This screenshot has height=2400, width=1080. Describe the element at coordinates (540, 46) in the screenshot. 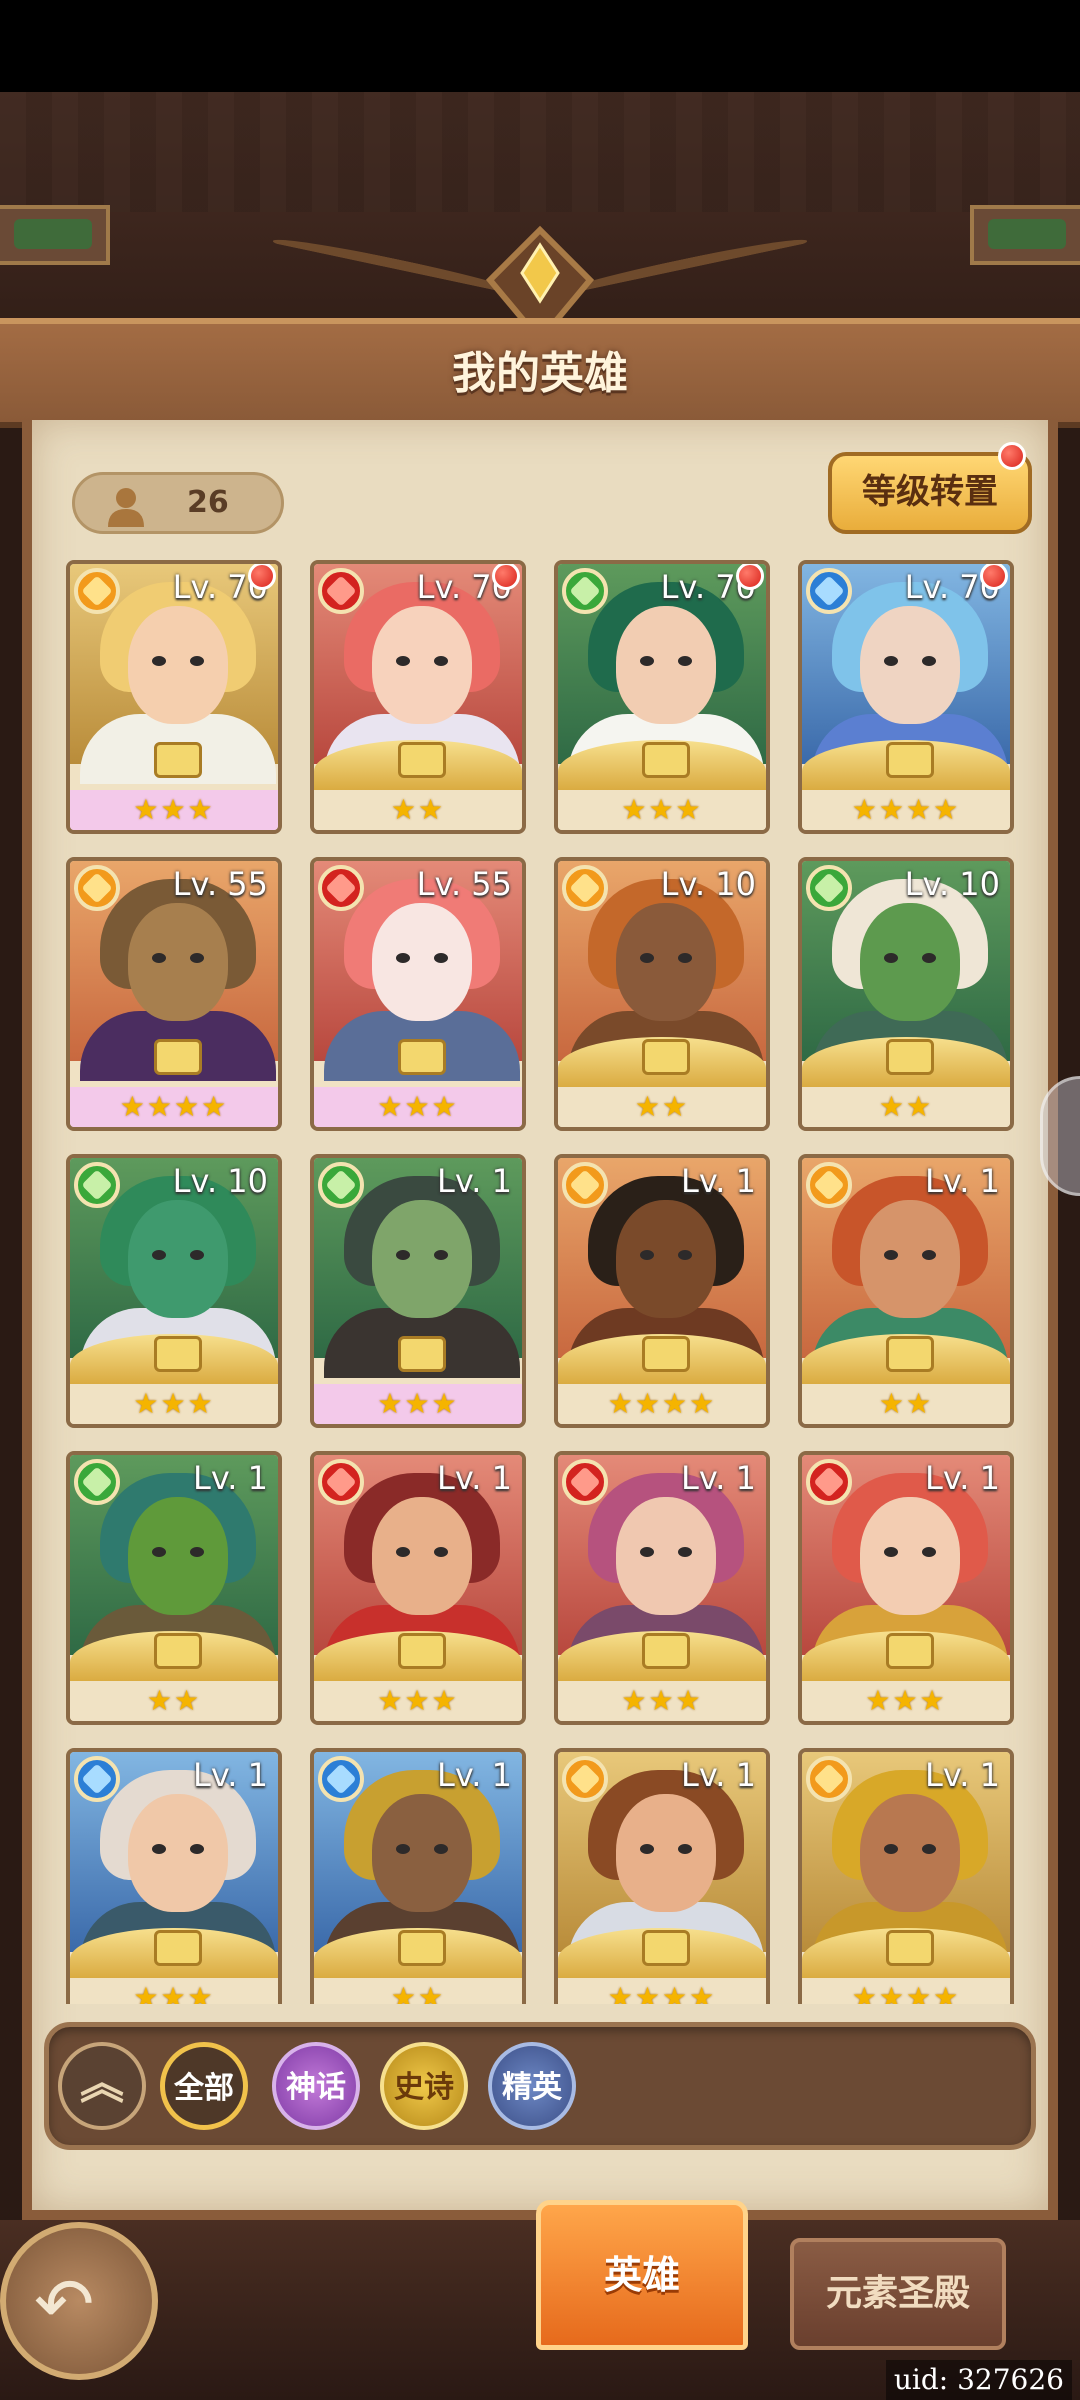

I see `status-bar` at that location.